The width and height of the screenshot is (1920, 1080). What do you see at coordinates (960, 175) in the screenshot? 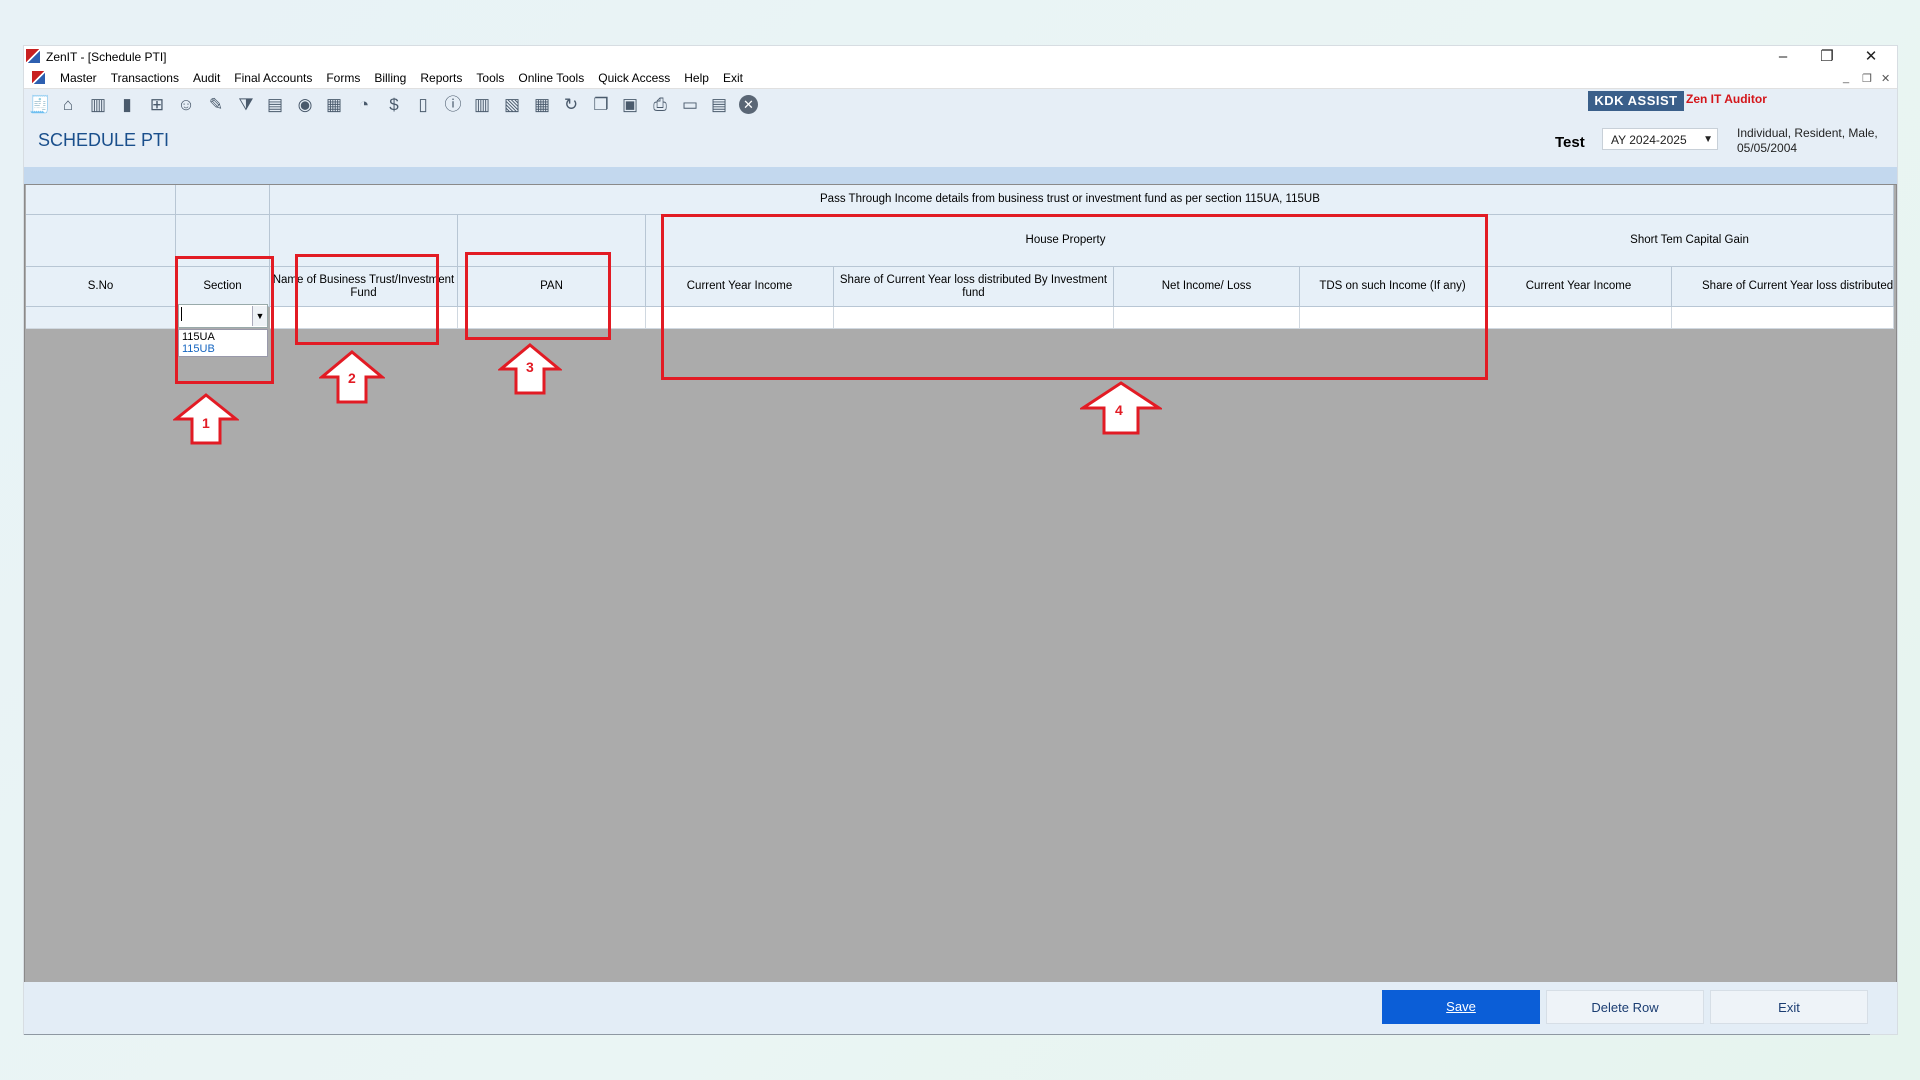
I see `header-band` at bounding box center [960, 175].